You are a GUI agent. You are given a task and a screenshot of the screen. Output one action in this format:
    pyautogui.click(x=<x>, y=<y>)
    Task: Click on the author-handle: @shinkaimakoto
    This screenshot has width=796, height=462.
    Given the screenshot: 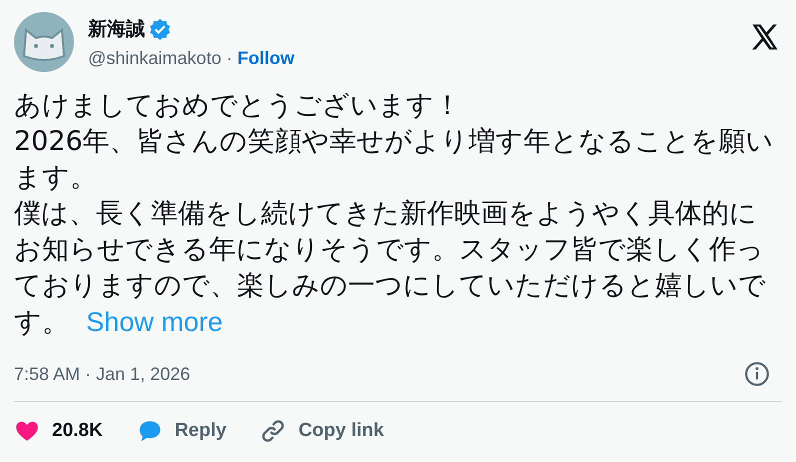 What is the action you would take?
    pyautogui.click(x=155, y=58)
    